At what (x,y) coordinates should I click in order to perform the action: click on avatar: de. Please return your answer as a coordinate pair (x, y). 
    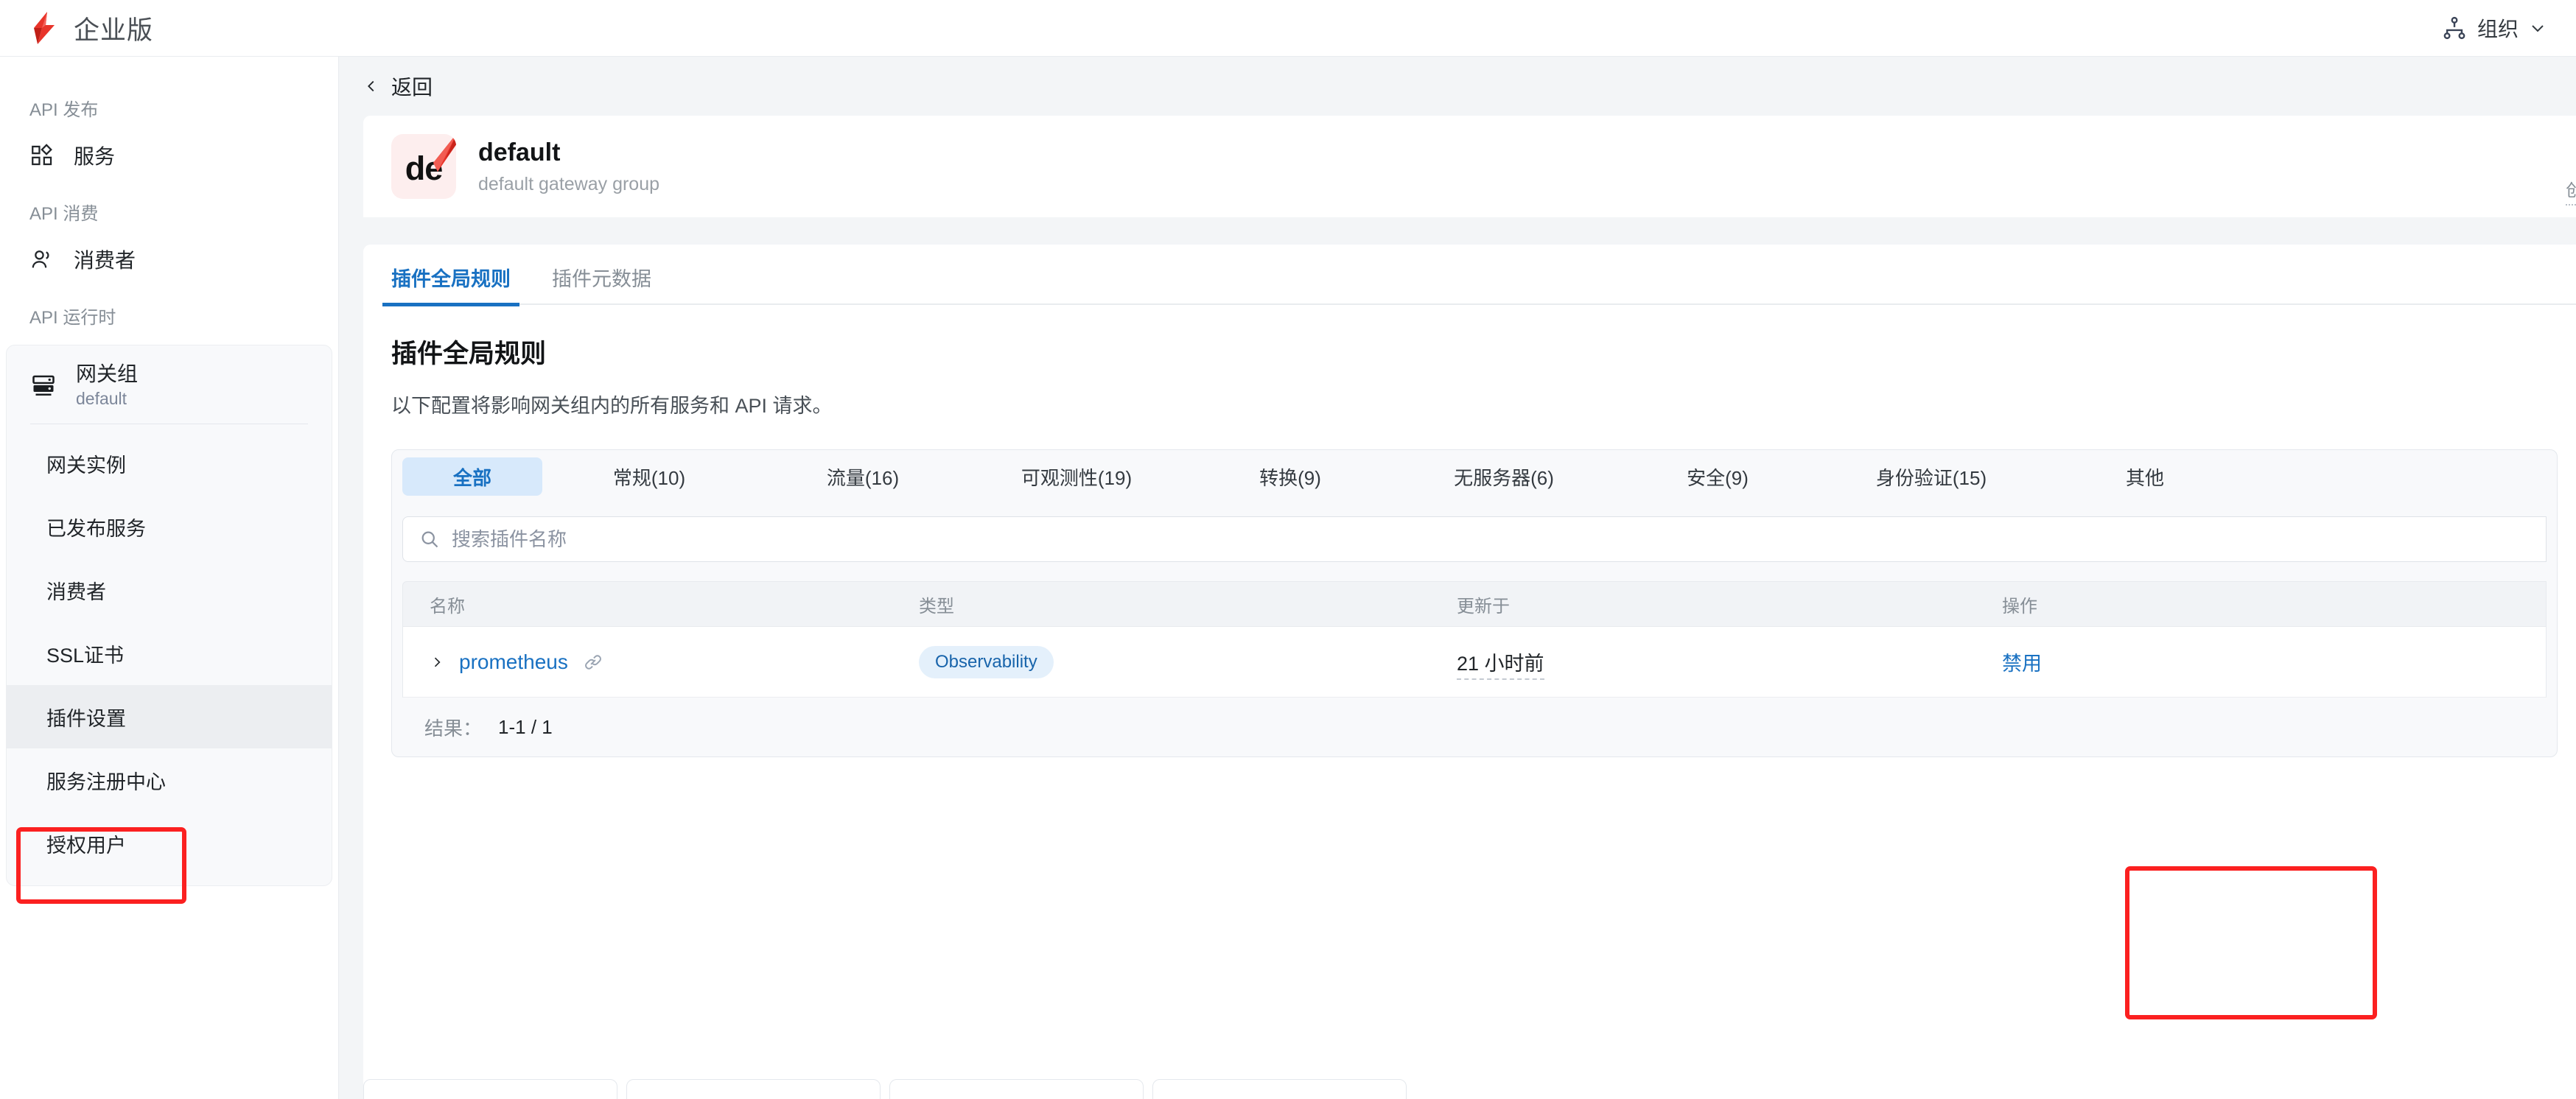
    Looking at the image, I should click on (423, 166).